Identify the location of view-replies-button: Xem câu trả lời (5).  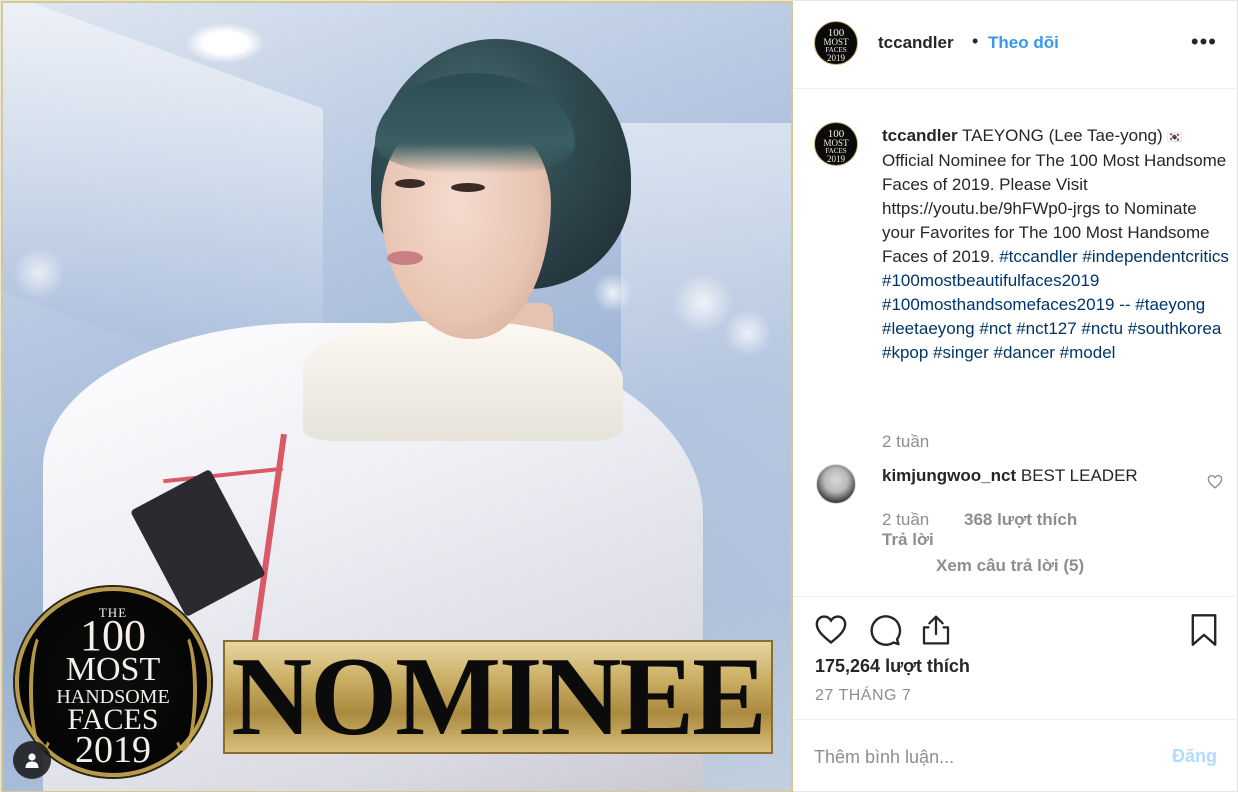
(1010, 566).